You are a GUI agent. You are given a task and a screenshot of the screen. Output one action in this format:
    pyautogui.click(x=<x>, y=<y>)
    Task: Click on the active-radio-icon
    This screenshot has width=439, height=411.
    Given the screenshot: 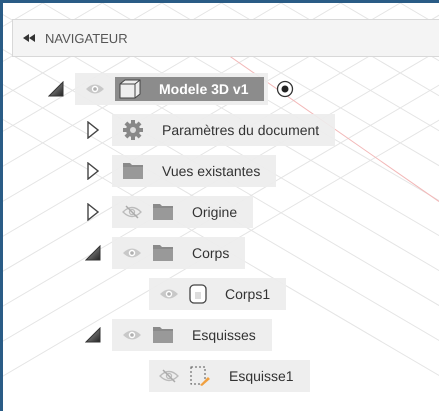 What is the action you would take?
    pyautogui.click(x=285, y=89)
    